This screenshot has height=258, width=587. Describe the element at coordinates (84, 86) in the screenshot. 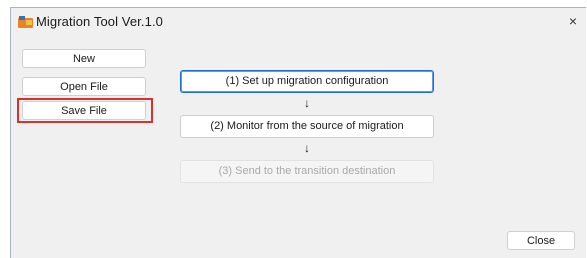

I see `open-file-button: Open File` at that location.